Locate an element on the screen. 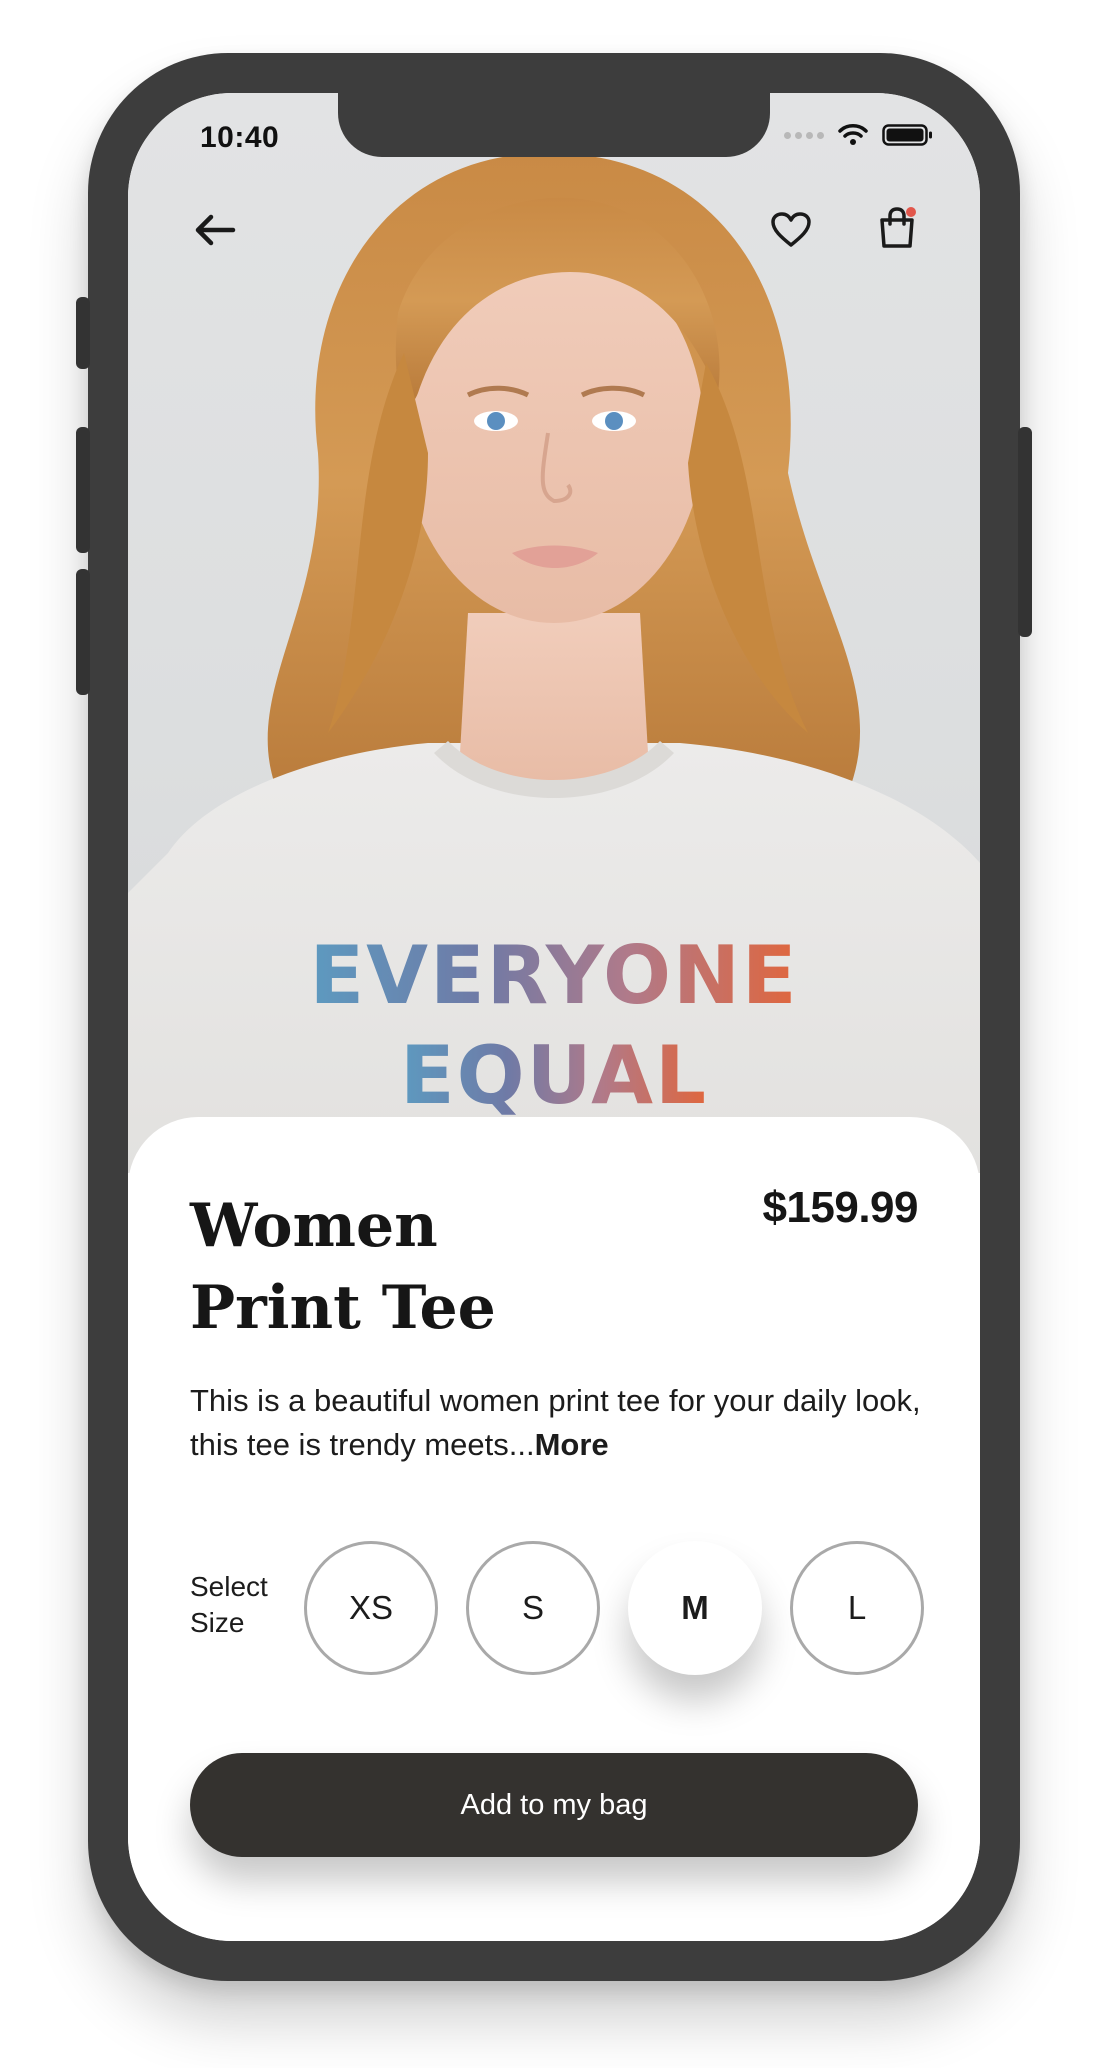  shirt-text-line1: EVERYONE is located at coordinates (553, 975).